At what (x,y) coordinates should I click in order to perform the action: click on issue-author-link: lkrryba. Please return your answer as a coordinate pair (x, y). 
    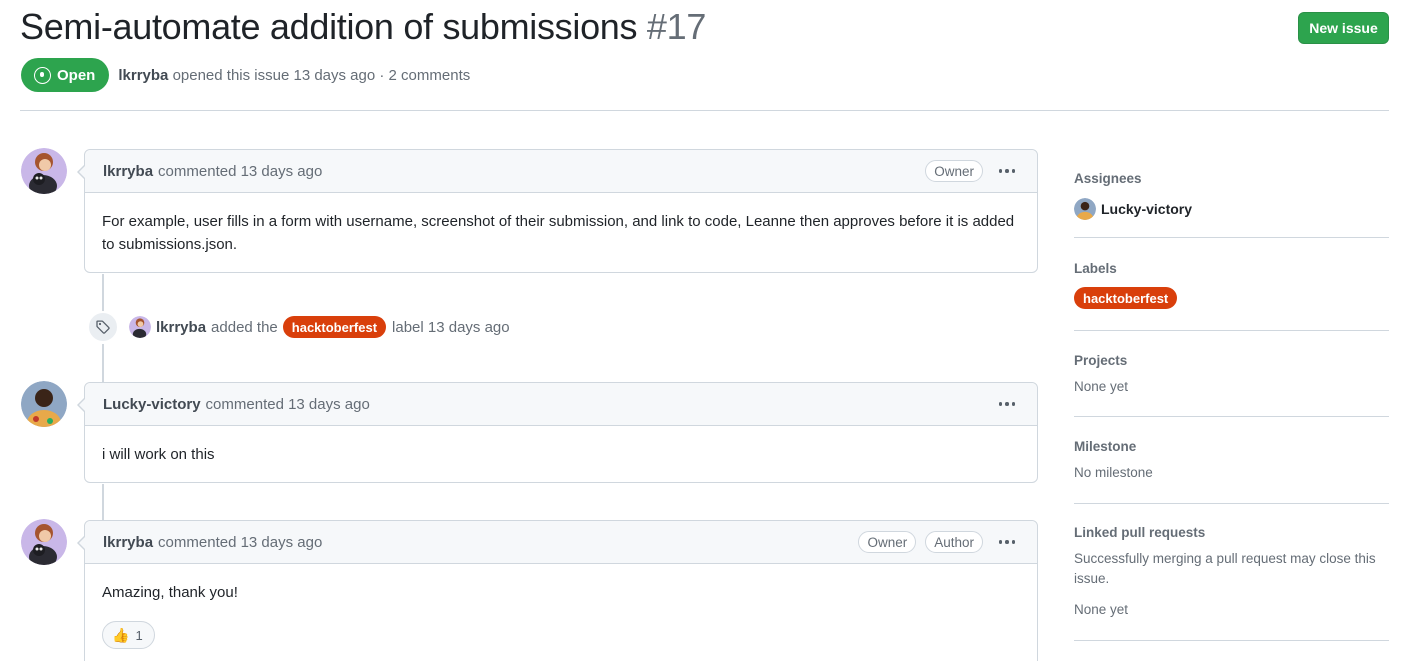
    Looking at the image, I should click on (143, 75).